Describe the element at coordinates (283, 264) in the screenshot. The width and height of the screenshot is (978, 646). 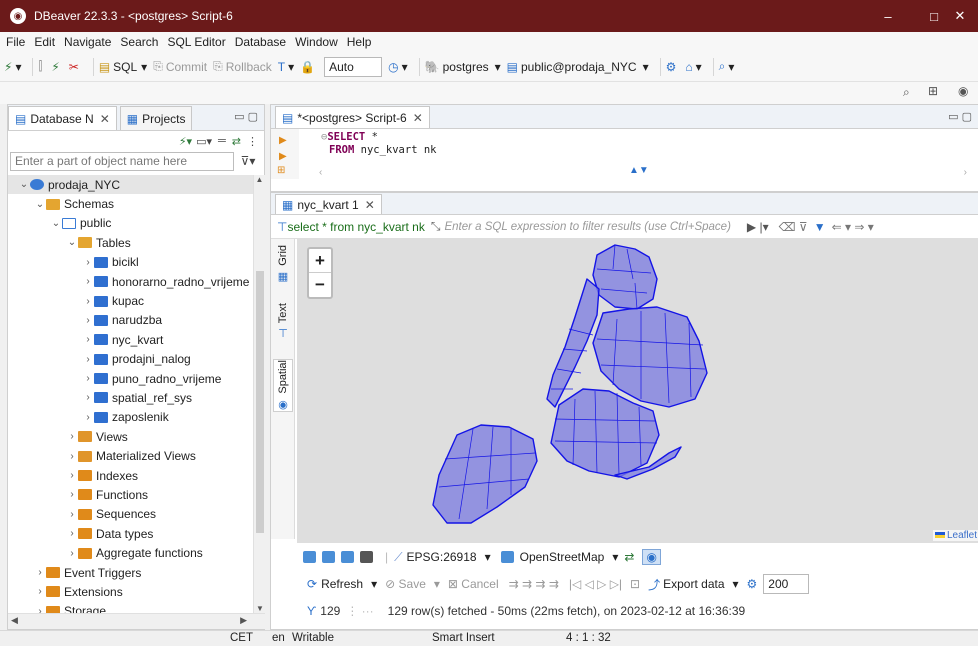
I see `tab-grid: Grid ▦` at that location.